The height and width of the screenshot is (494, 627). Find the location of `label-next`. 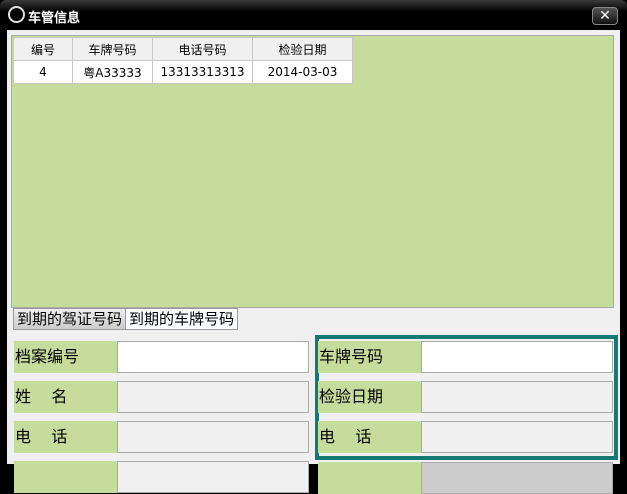

label-next is located at coordinates (65, 477).